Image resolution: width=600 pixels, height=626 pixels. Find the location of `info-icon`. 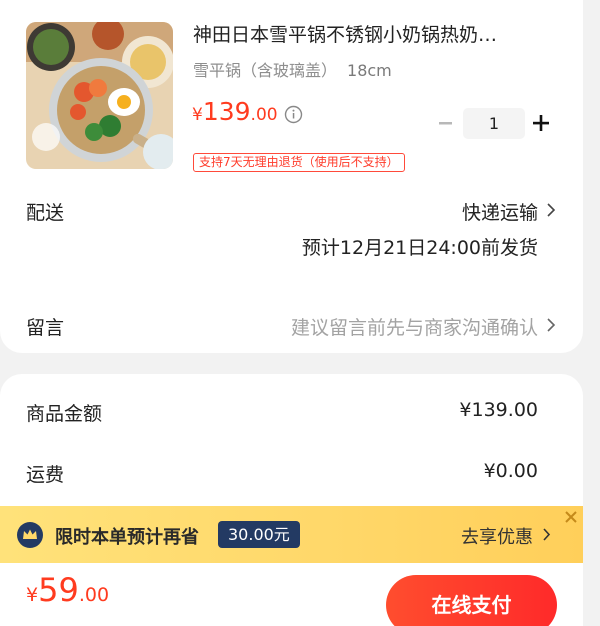

info-icon is located at coordinates (293, 114).